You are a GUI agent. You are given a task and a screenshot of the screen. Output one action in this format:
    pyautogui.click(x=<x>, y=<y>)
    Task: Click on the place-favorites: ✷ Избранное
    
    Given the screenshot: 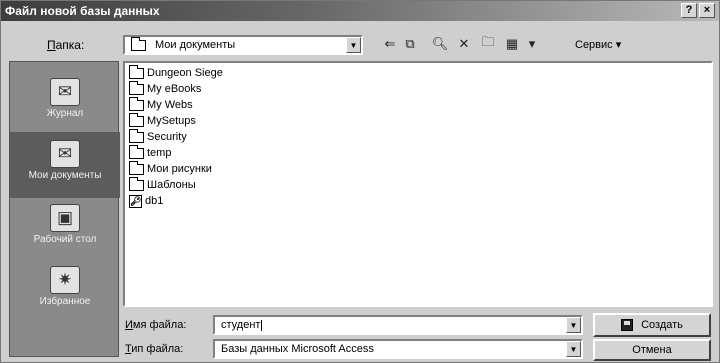 What is the action you would take?
    pyautogui.click(x=65, y=291)
    